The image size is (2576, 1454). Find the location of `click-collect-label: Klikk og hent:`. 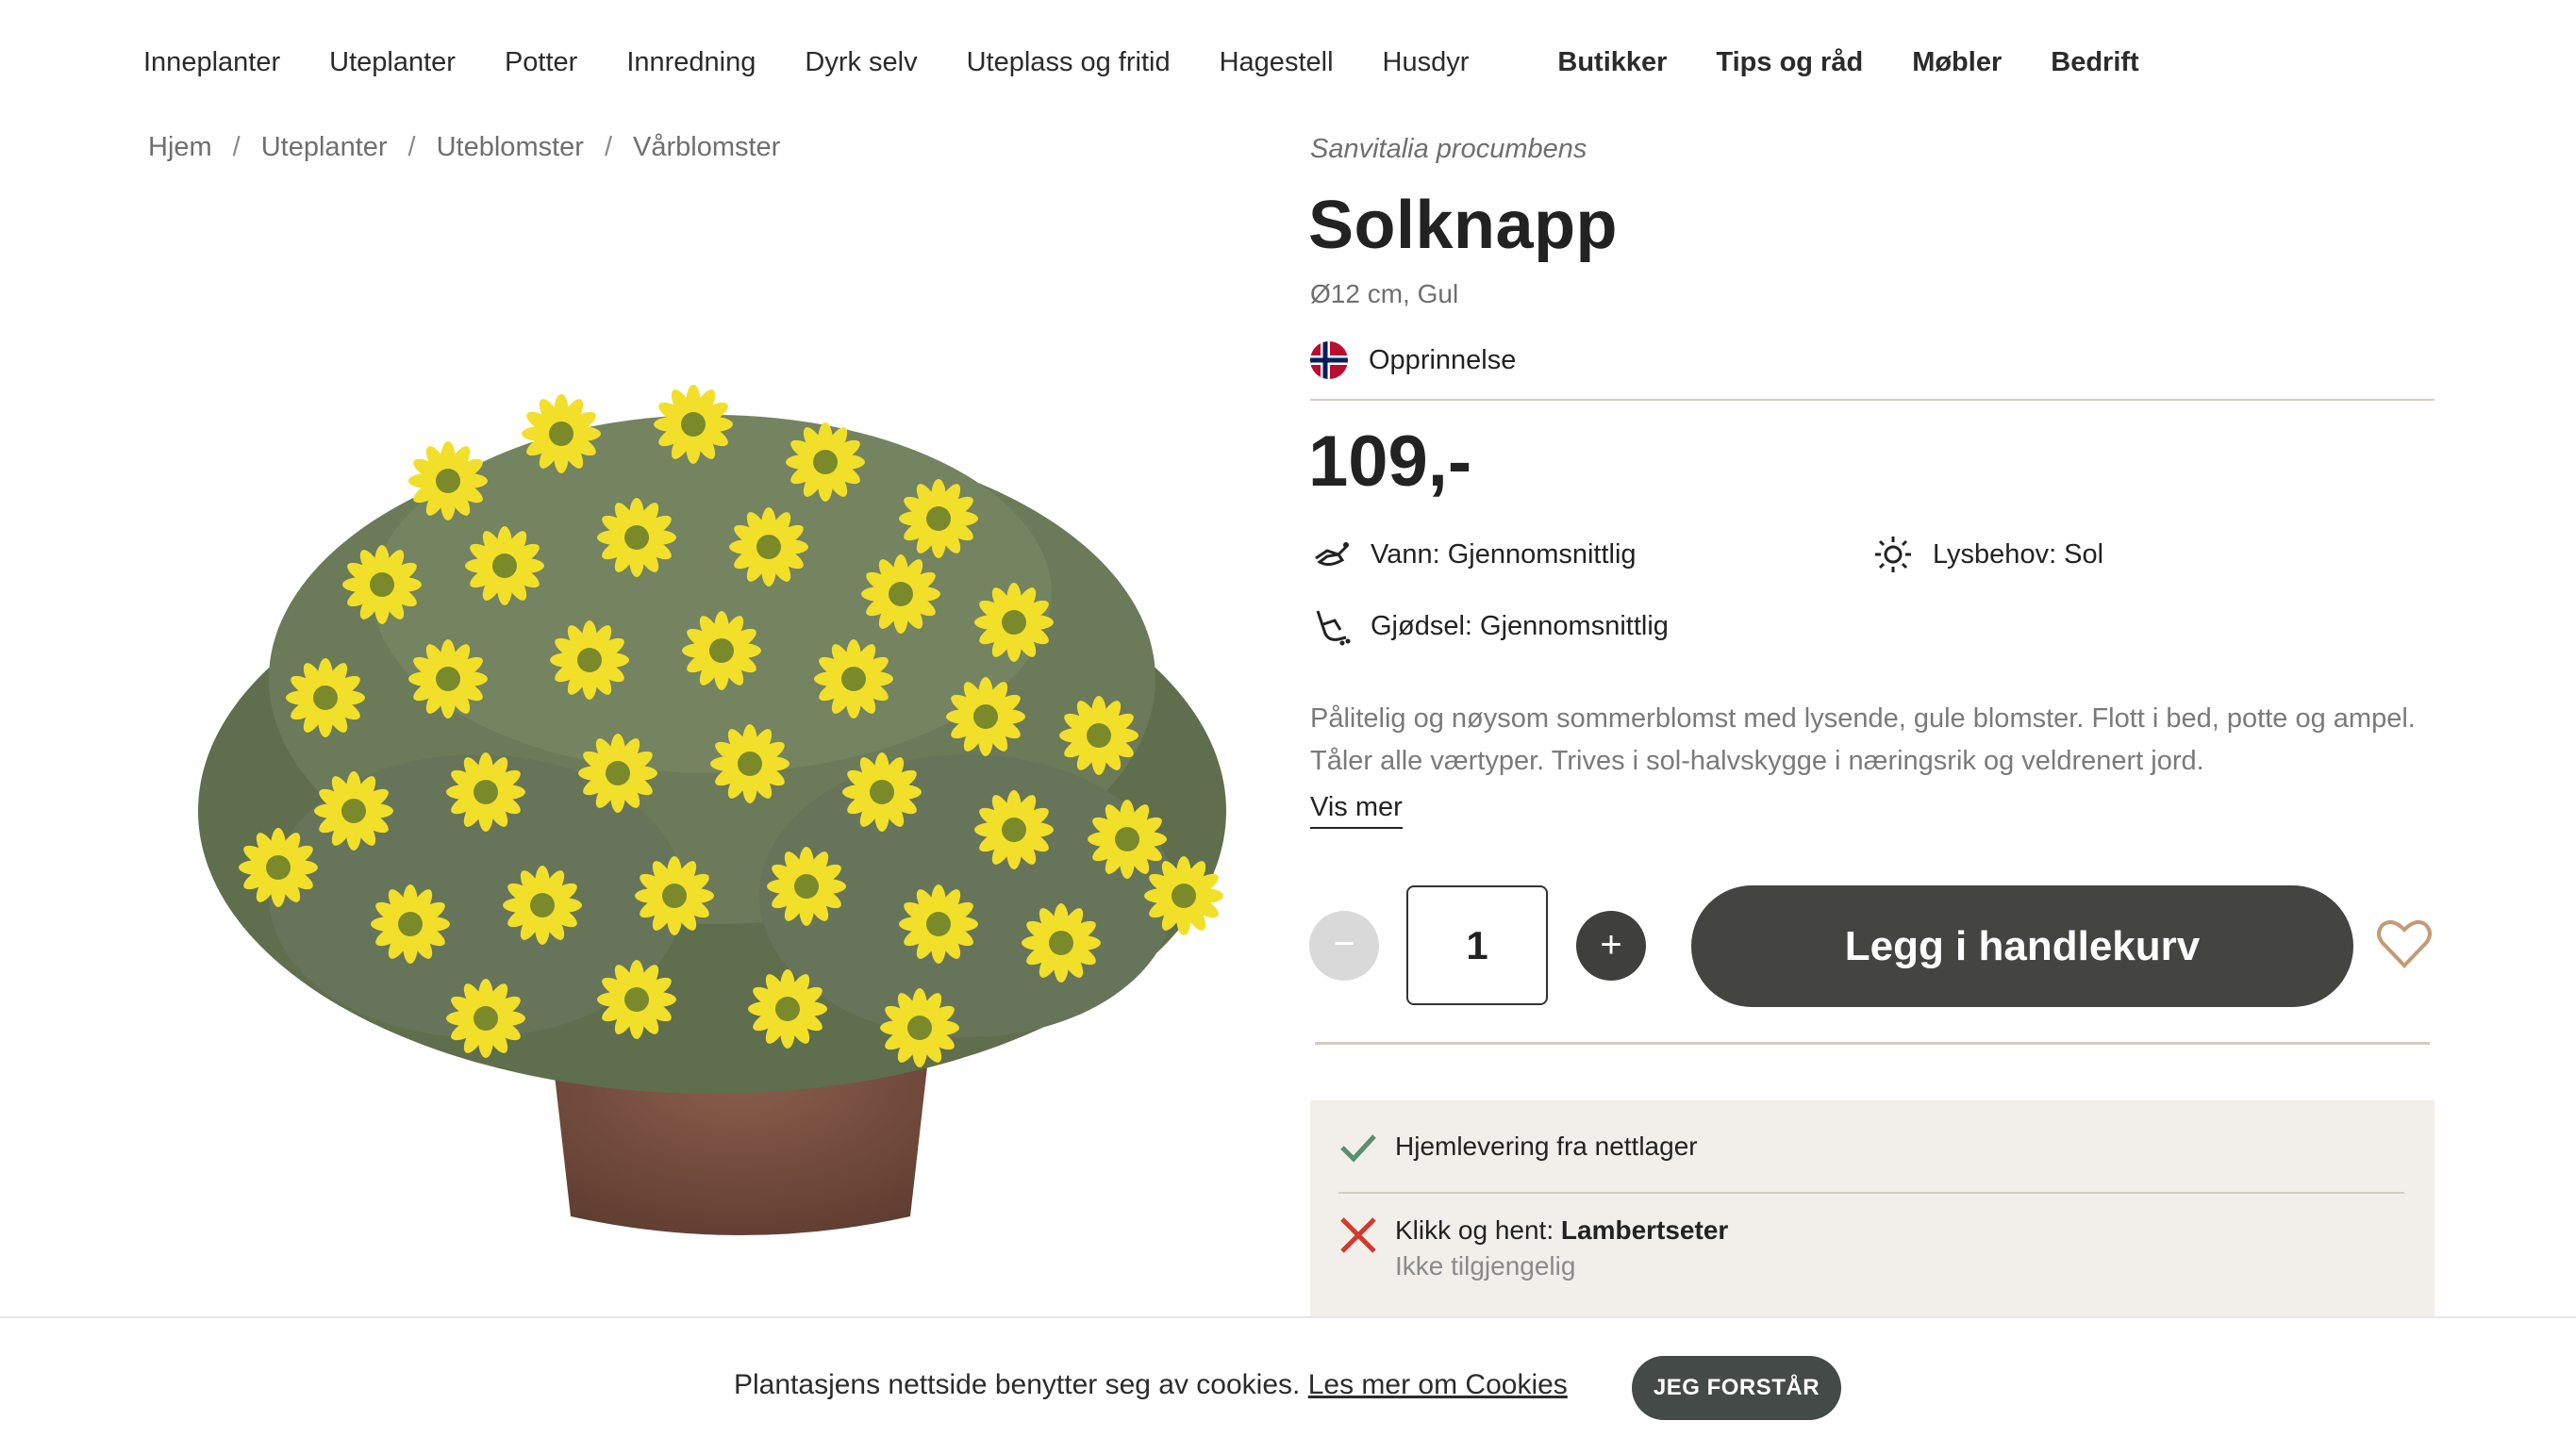

click-collect-label: Klikk og hent: is located at coordinates (1474, 1230).